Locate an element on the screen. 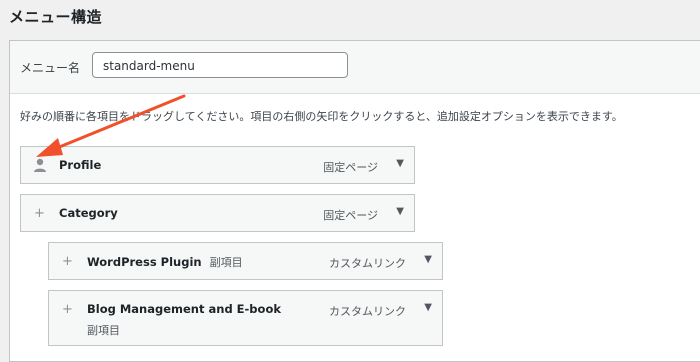  menu-item-profile: Profile 固定ページ ▼ is located at coordinates (217, 165).